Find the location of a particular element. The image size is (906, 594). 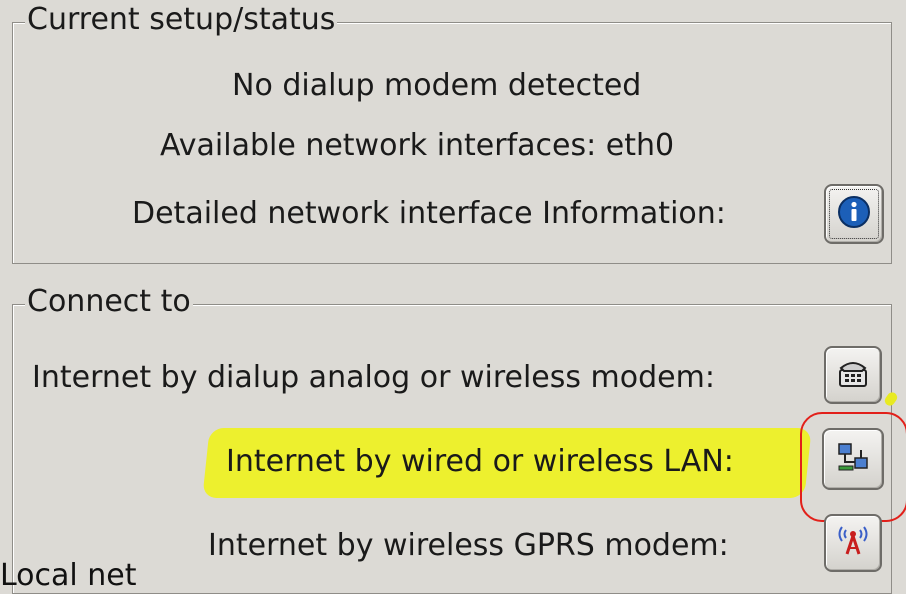

details-info-button is located at coordinates (854, 214).